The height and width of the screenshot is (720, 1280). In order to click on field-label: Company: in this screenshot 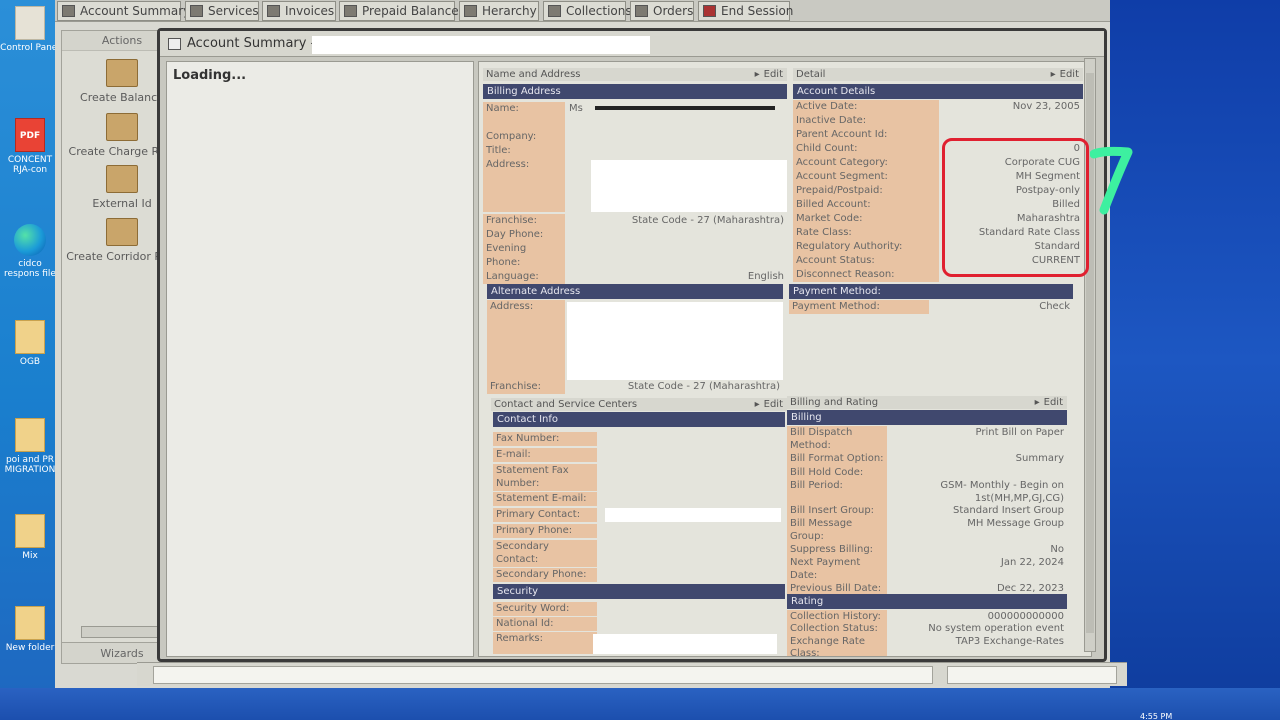, I will do `click(524, 137)`.